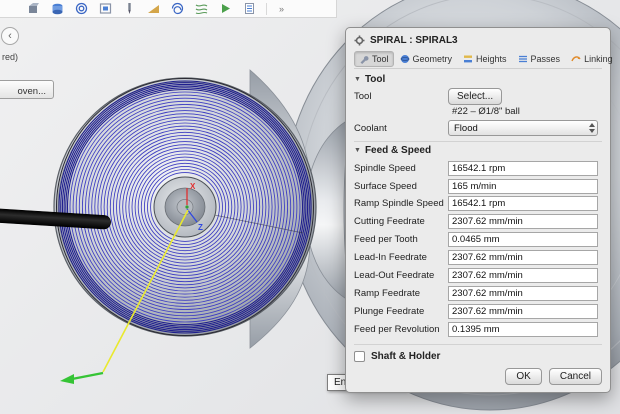 Image resolution: width=620 pixels, height=414 pixels. Describe the element at coordinates (522, 59) in the screenshot. I see `passes-icon` at that location.